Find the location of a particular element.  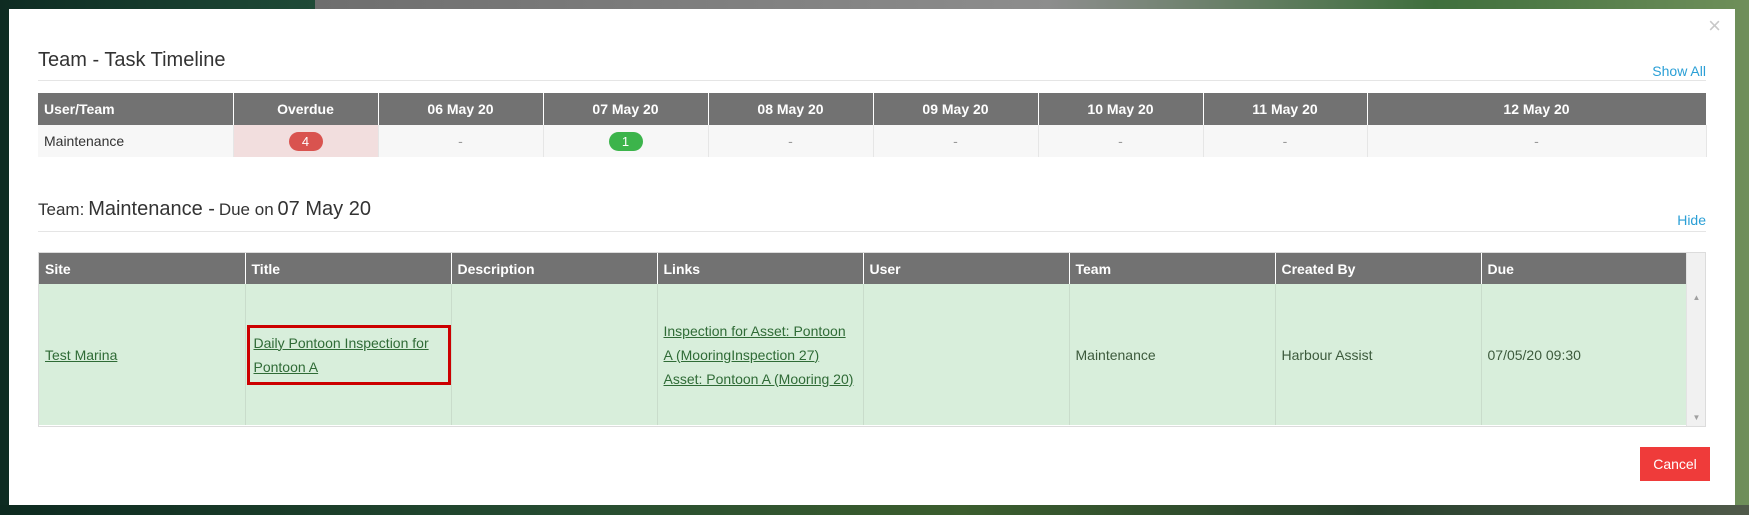

site-link: Test Marina is located at coordinates (81, 355).